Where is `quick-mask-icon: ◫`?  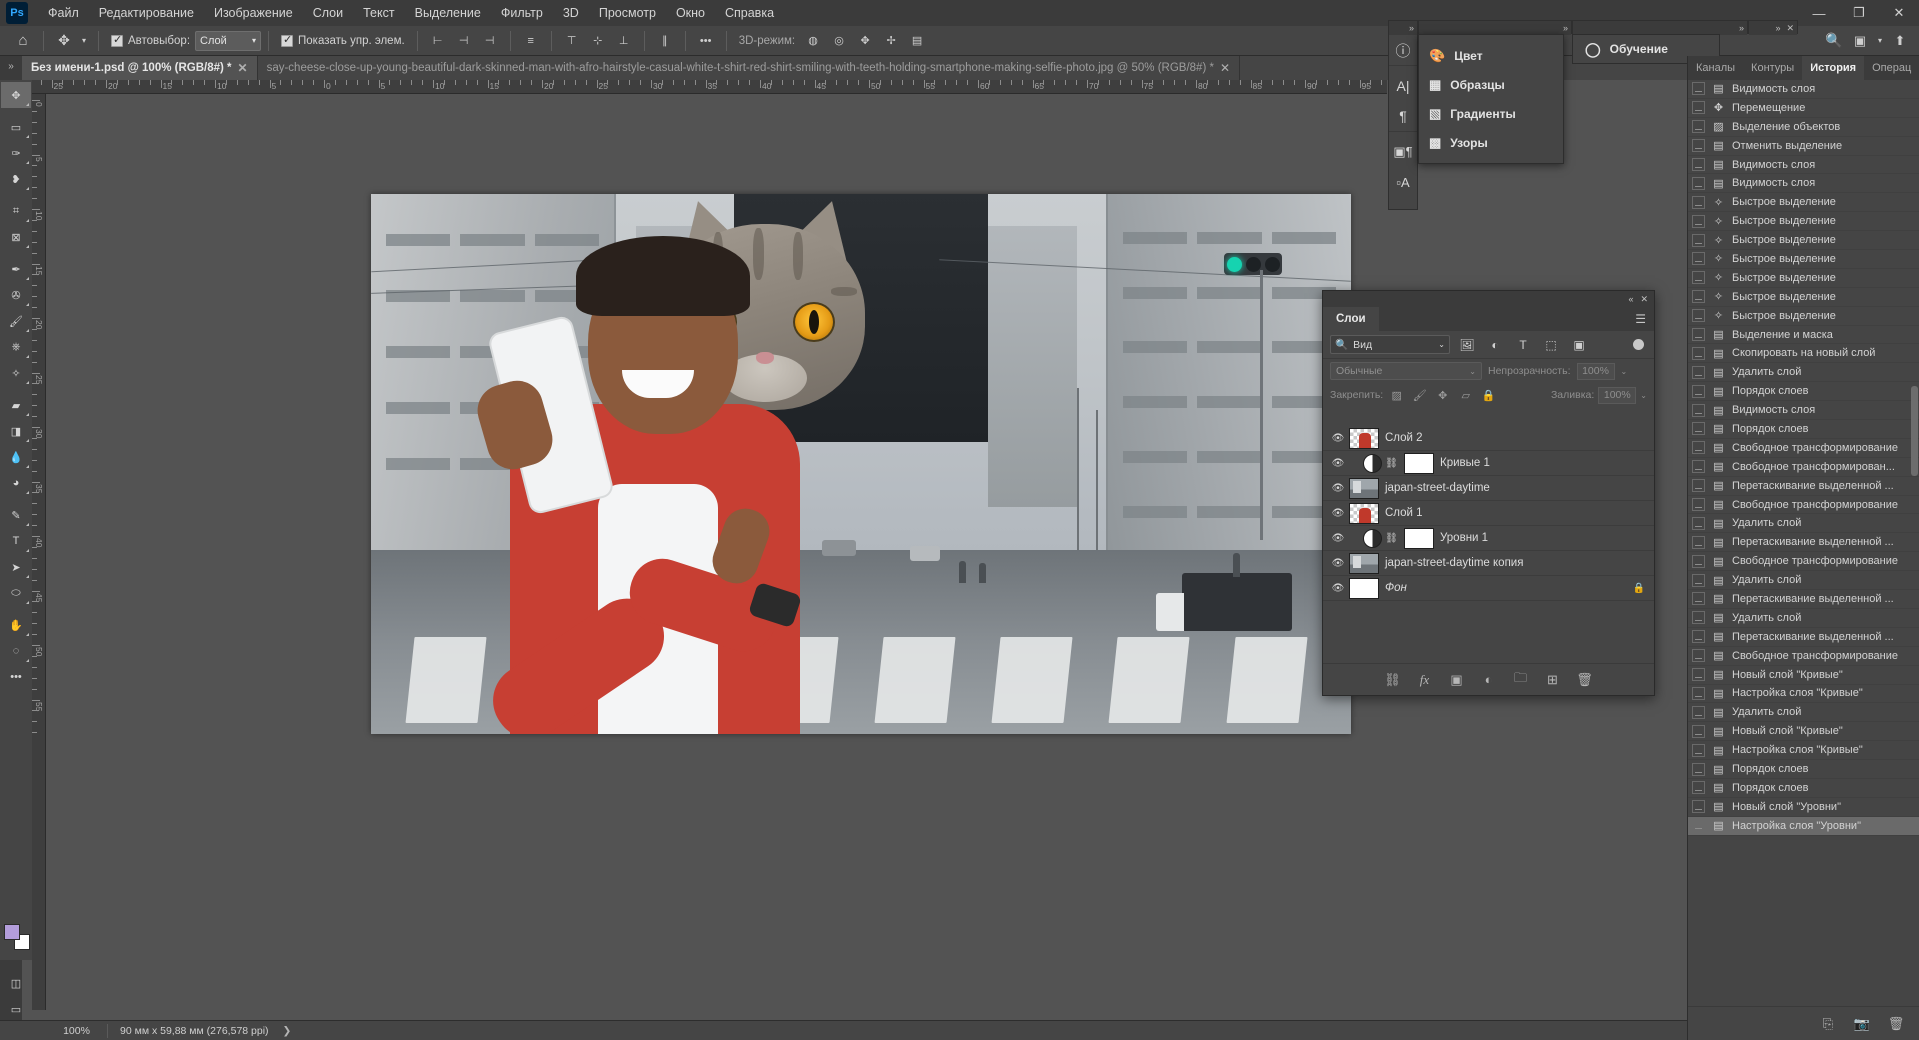 quick-mask-icon: ◫ is located at coordinates (16, 983).